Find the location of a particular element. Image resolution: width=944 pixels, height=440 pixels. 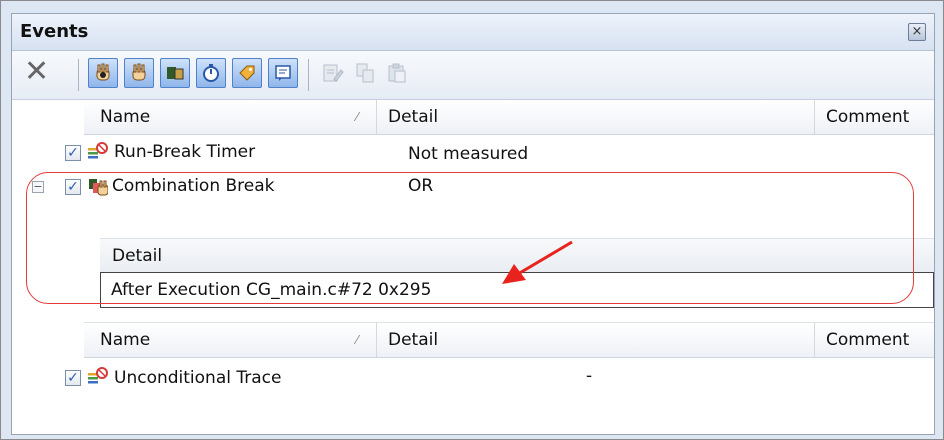

title-bar: Events × is located at coordinates (473, 32).